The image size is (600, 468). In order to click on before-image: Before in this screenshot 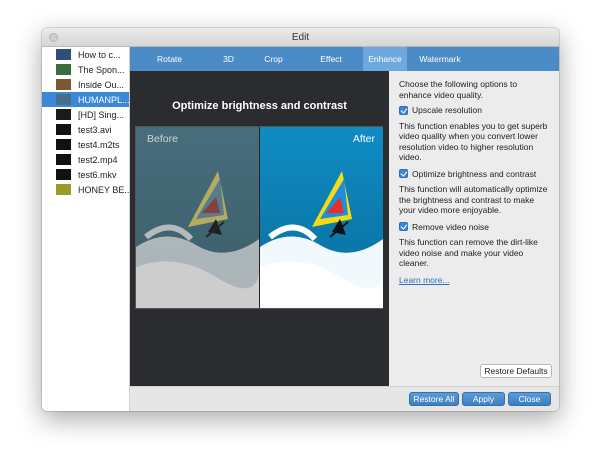, I will do `click(197, 217)`.